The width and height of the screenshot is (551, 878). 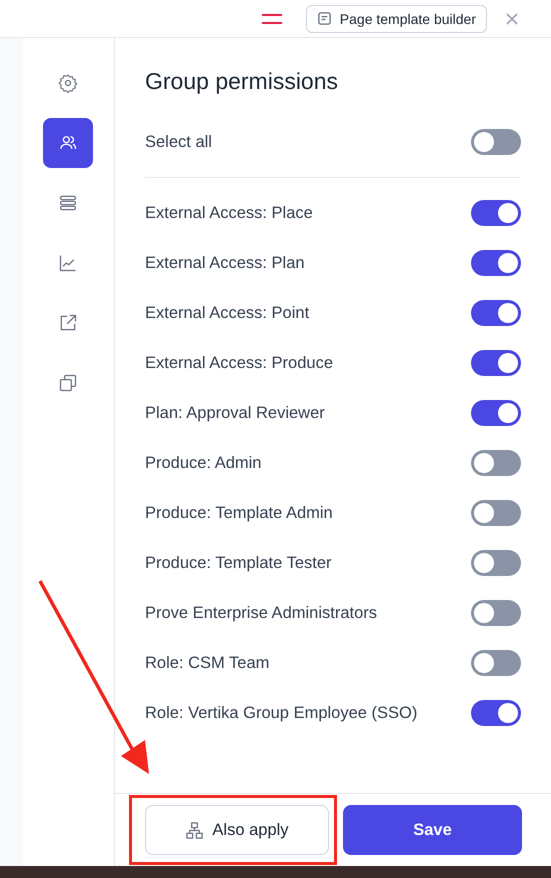 What do you see at coordinates (203, 463) in the screenshot?
I see `permission-label: Produce: Admin` at bounding box center [203, 463].